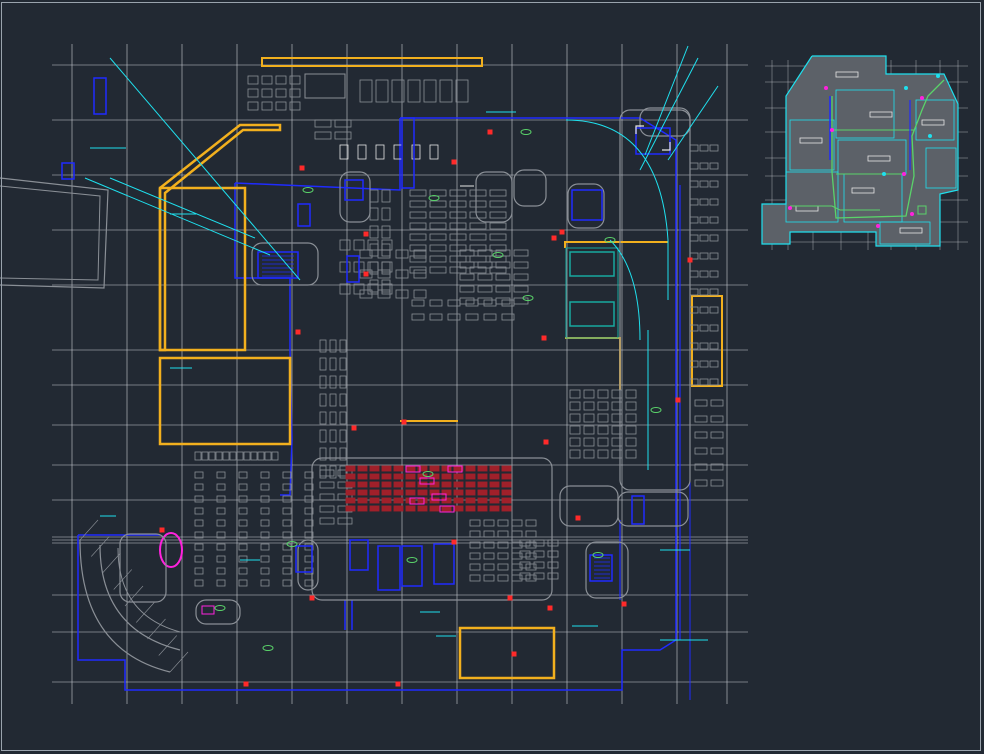  I want to click on teal-room, so click(592, 314).